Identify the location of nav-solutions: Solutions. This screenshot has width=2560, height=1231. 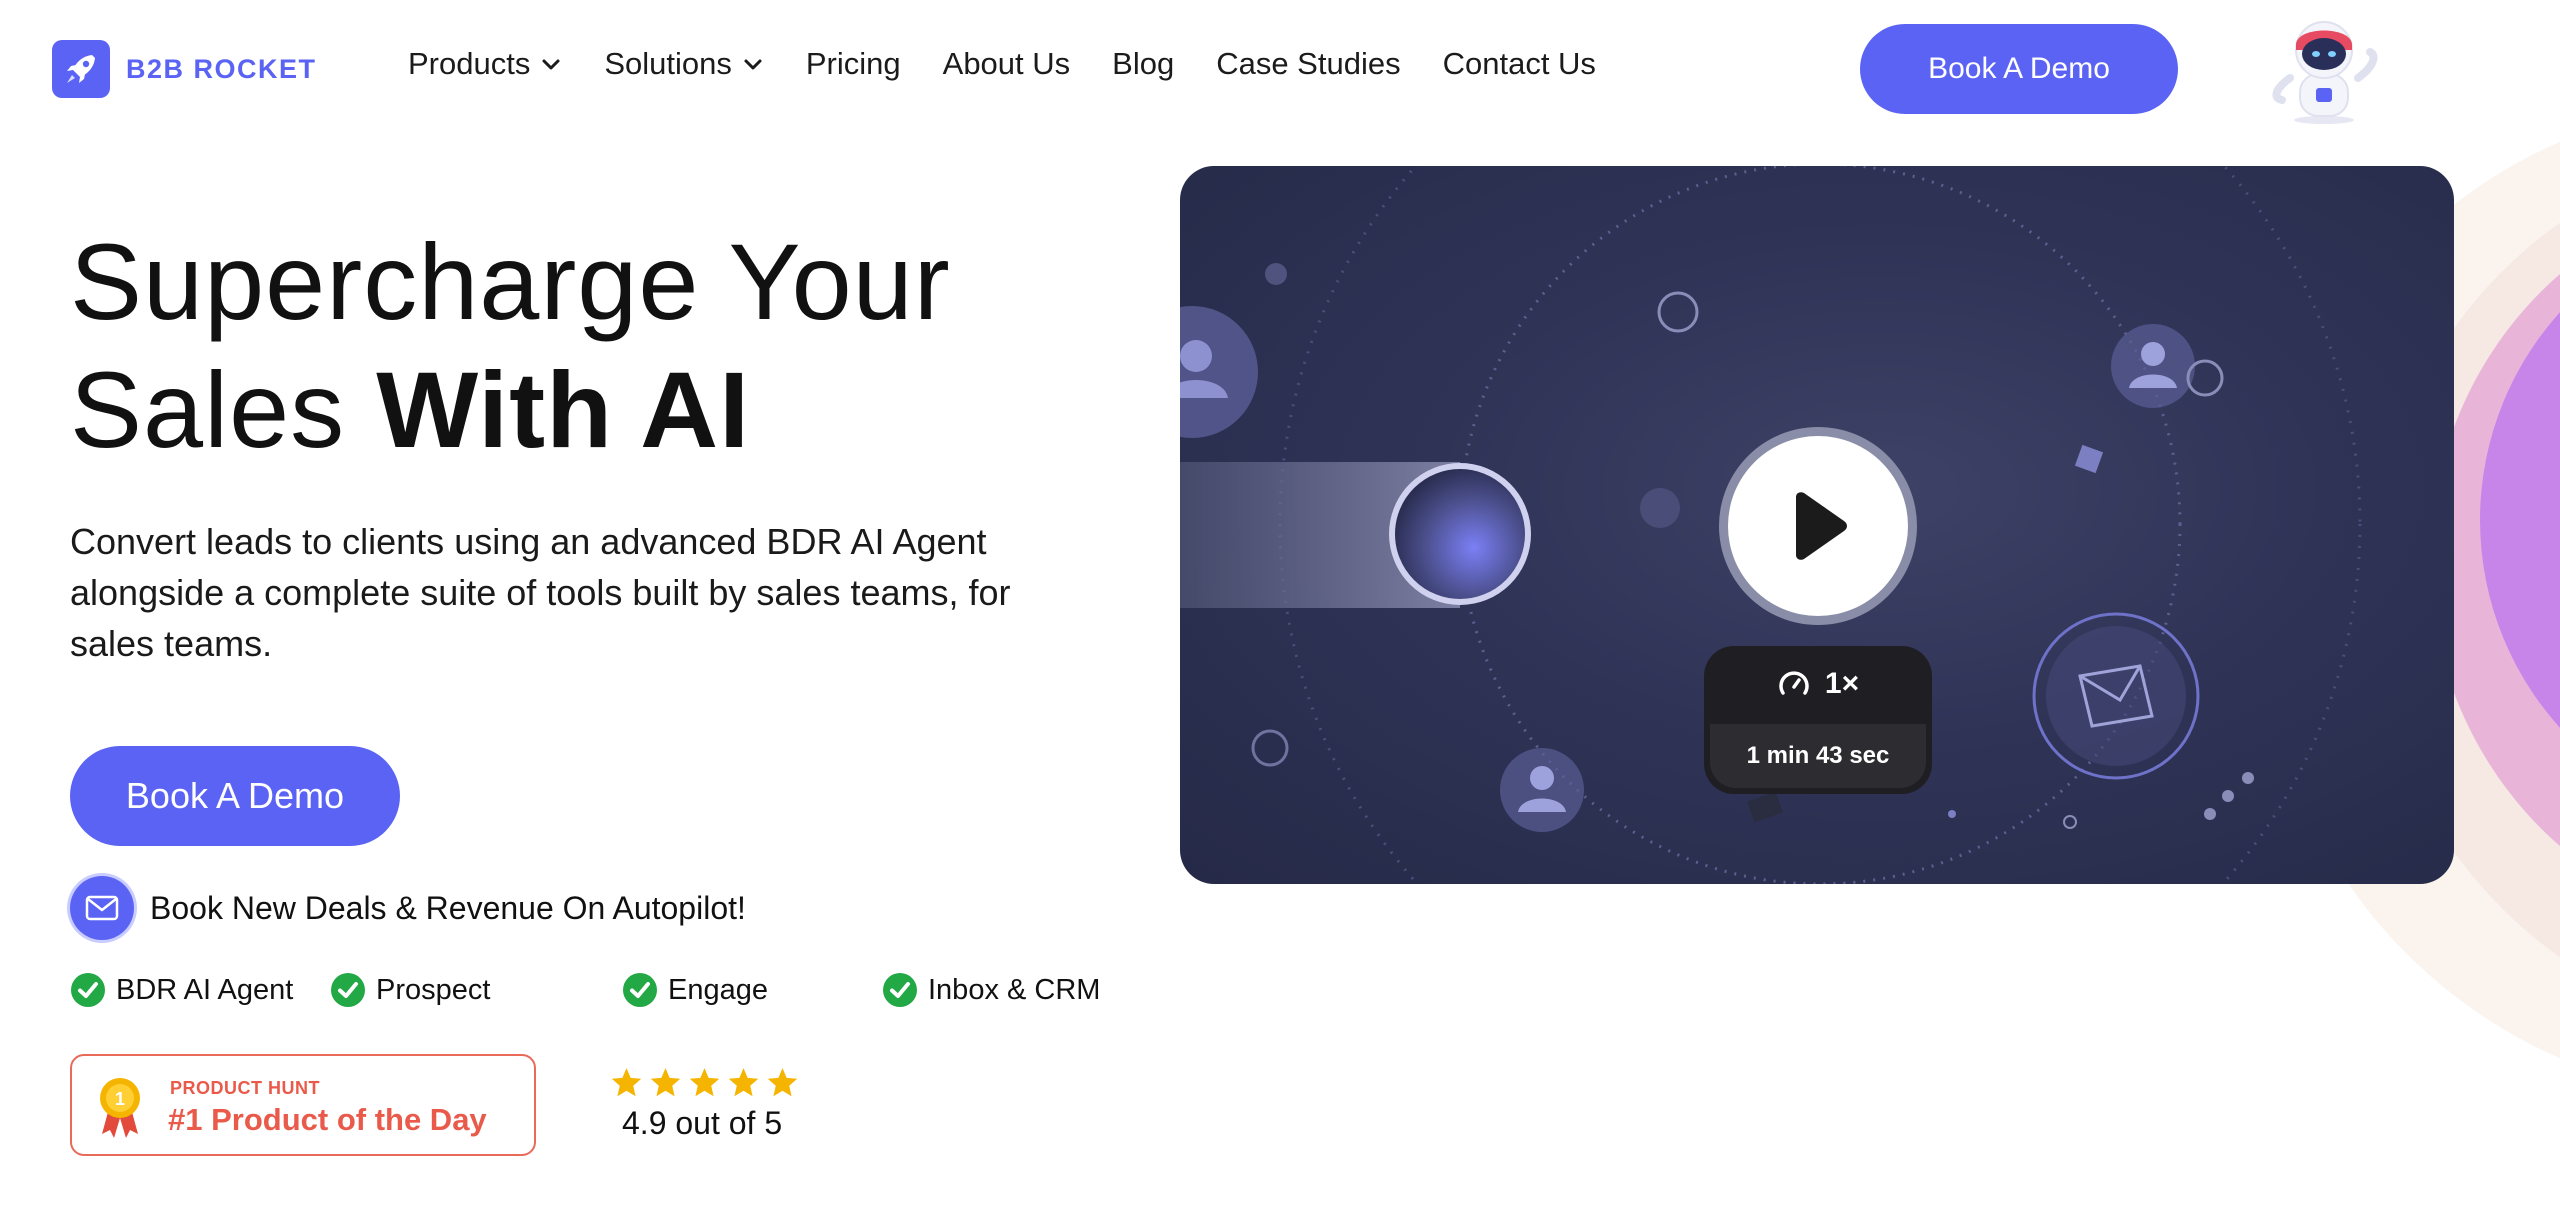
(684, 64).